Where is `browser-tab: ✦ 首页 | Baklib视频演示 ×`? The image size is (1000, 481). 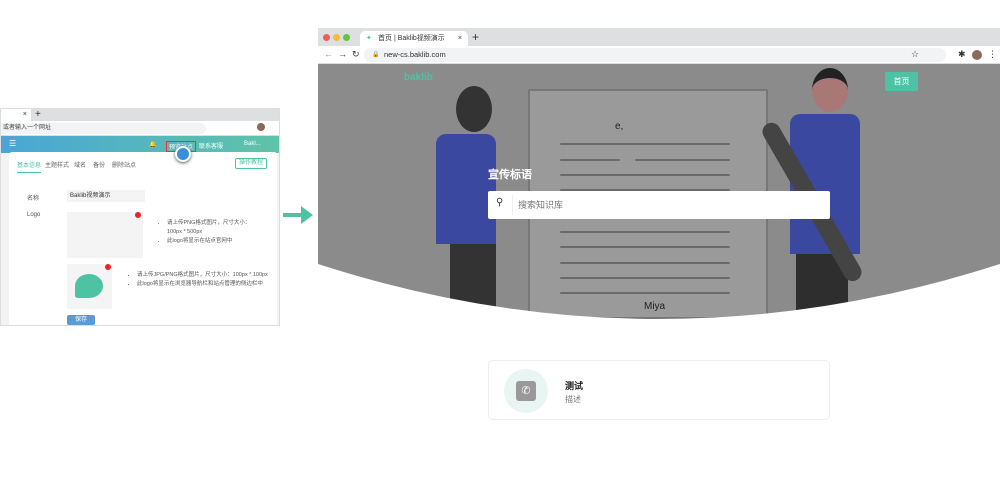
browser-tab: ✦ 首页 | Baklib视频演示 × is located at coordinates (414, 38).